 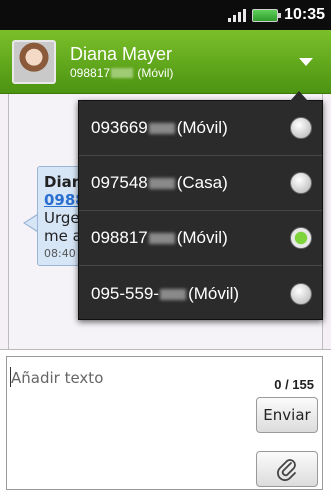 I want to click on menu-item-number: 095-559- (Móvil), so click(x=200, y=293).